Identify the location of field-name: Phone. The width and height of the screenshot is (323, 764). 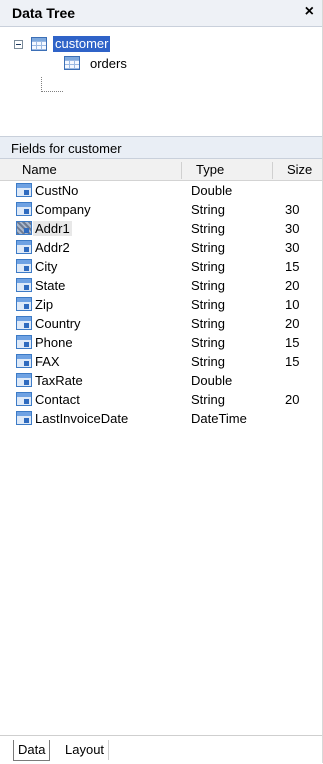
(54, 342).